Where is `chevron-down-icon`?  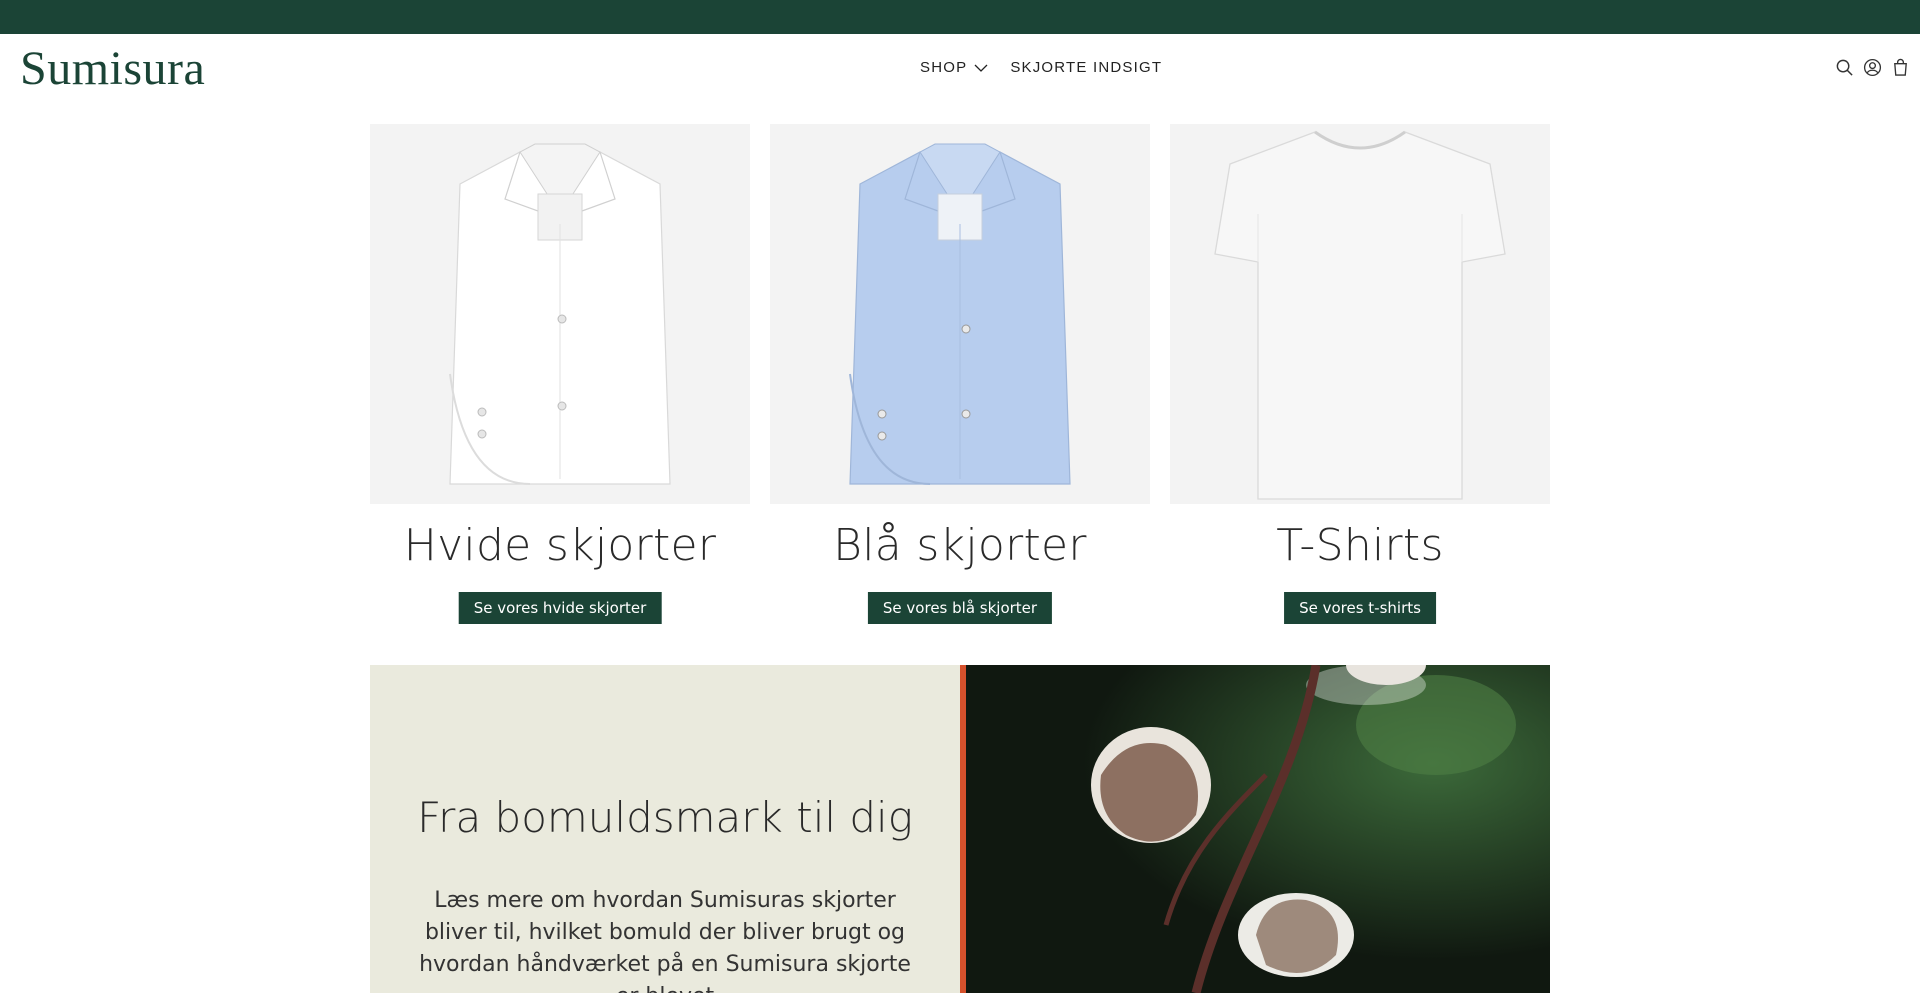 chevron-down-icon is located at coordinates (981, 68).